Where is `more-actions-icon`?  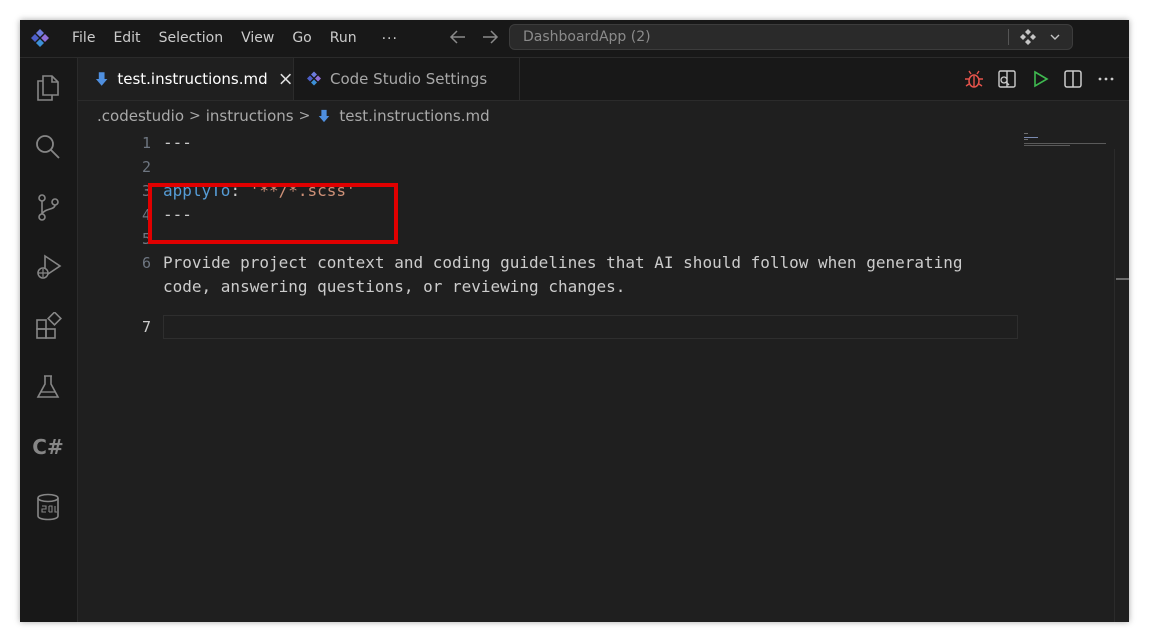 more-actions-icon is located at coordinates (1106, 79).